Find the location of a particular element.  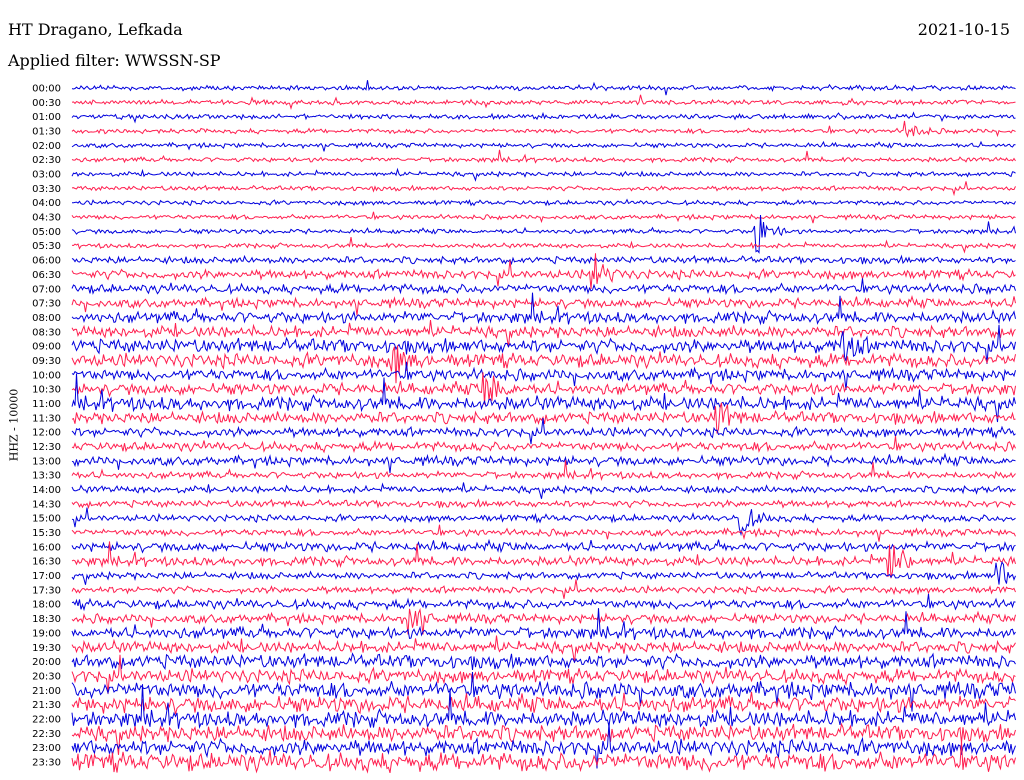

time-tick-label: 10:30 is located at coordinates (46, 390).